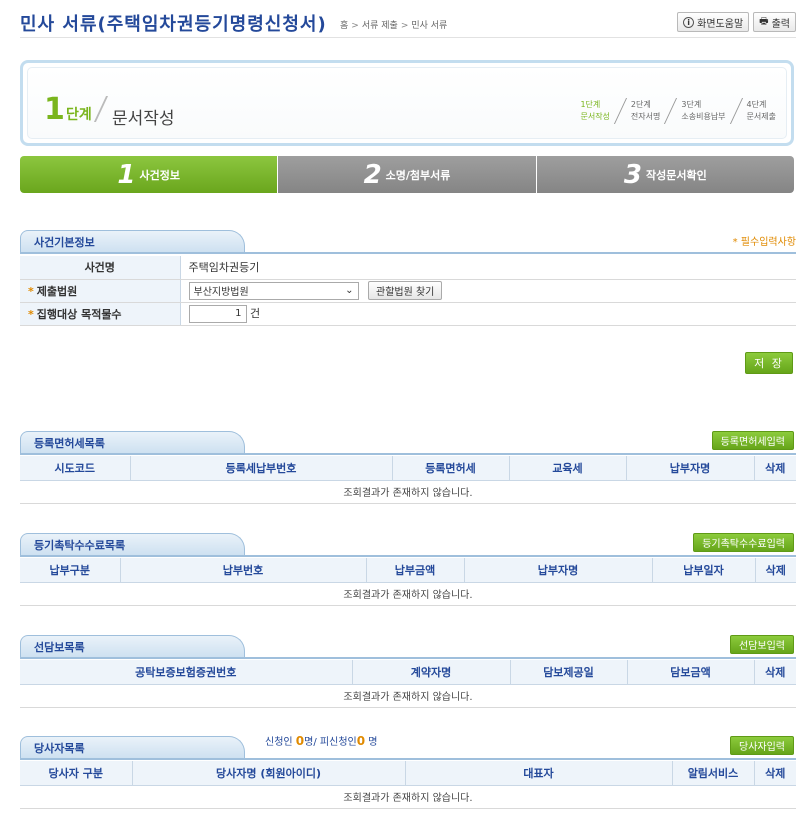 The image size is (800, 819). What do you see at coordinates (762, 745) in the screenshot?
I see `add-party-button: 당사자입력` at bounding box center [762, 745].